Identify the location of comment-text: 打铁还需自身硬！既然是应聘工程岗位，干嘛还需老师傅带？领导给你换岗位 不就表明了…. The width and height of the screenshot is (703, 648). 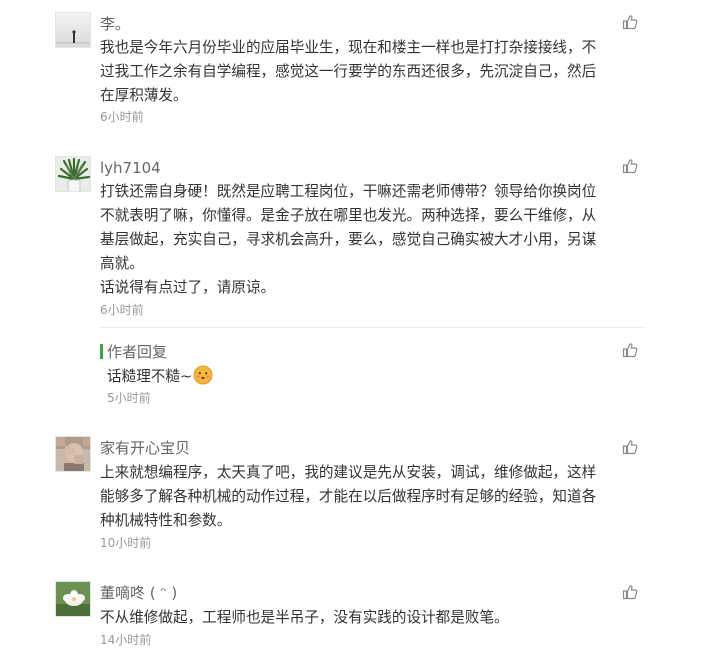
(374, 240).